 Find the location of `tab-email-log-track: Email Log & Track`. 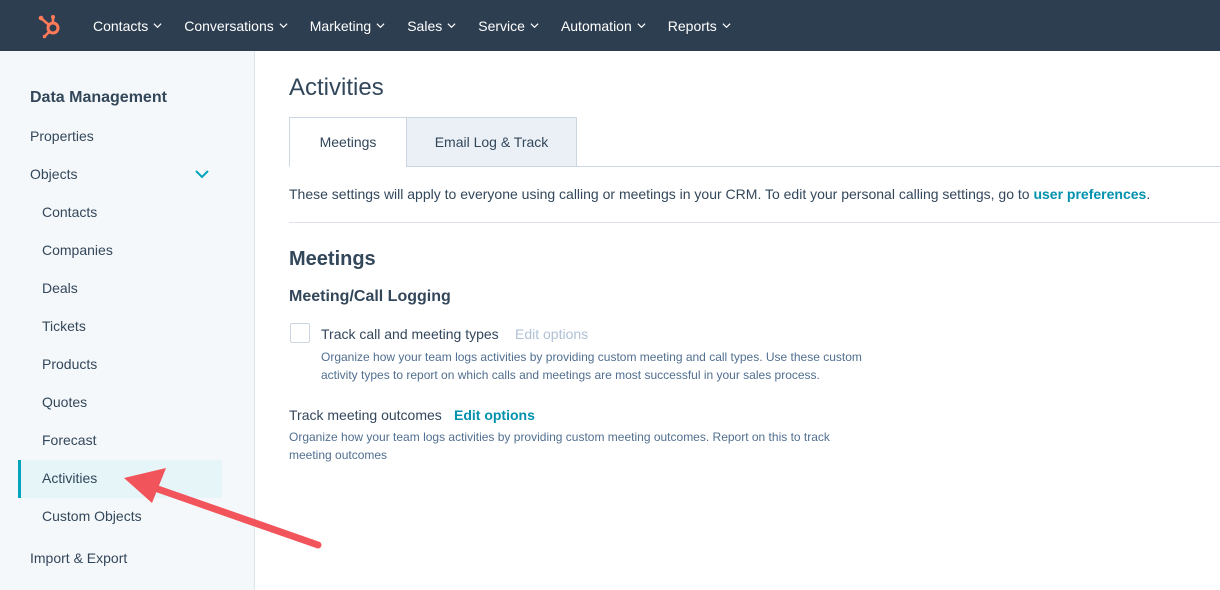

tab-email-log-track: Email Log & Track is located at coordinates (491, 142).